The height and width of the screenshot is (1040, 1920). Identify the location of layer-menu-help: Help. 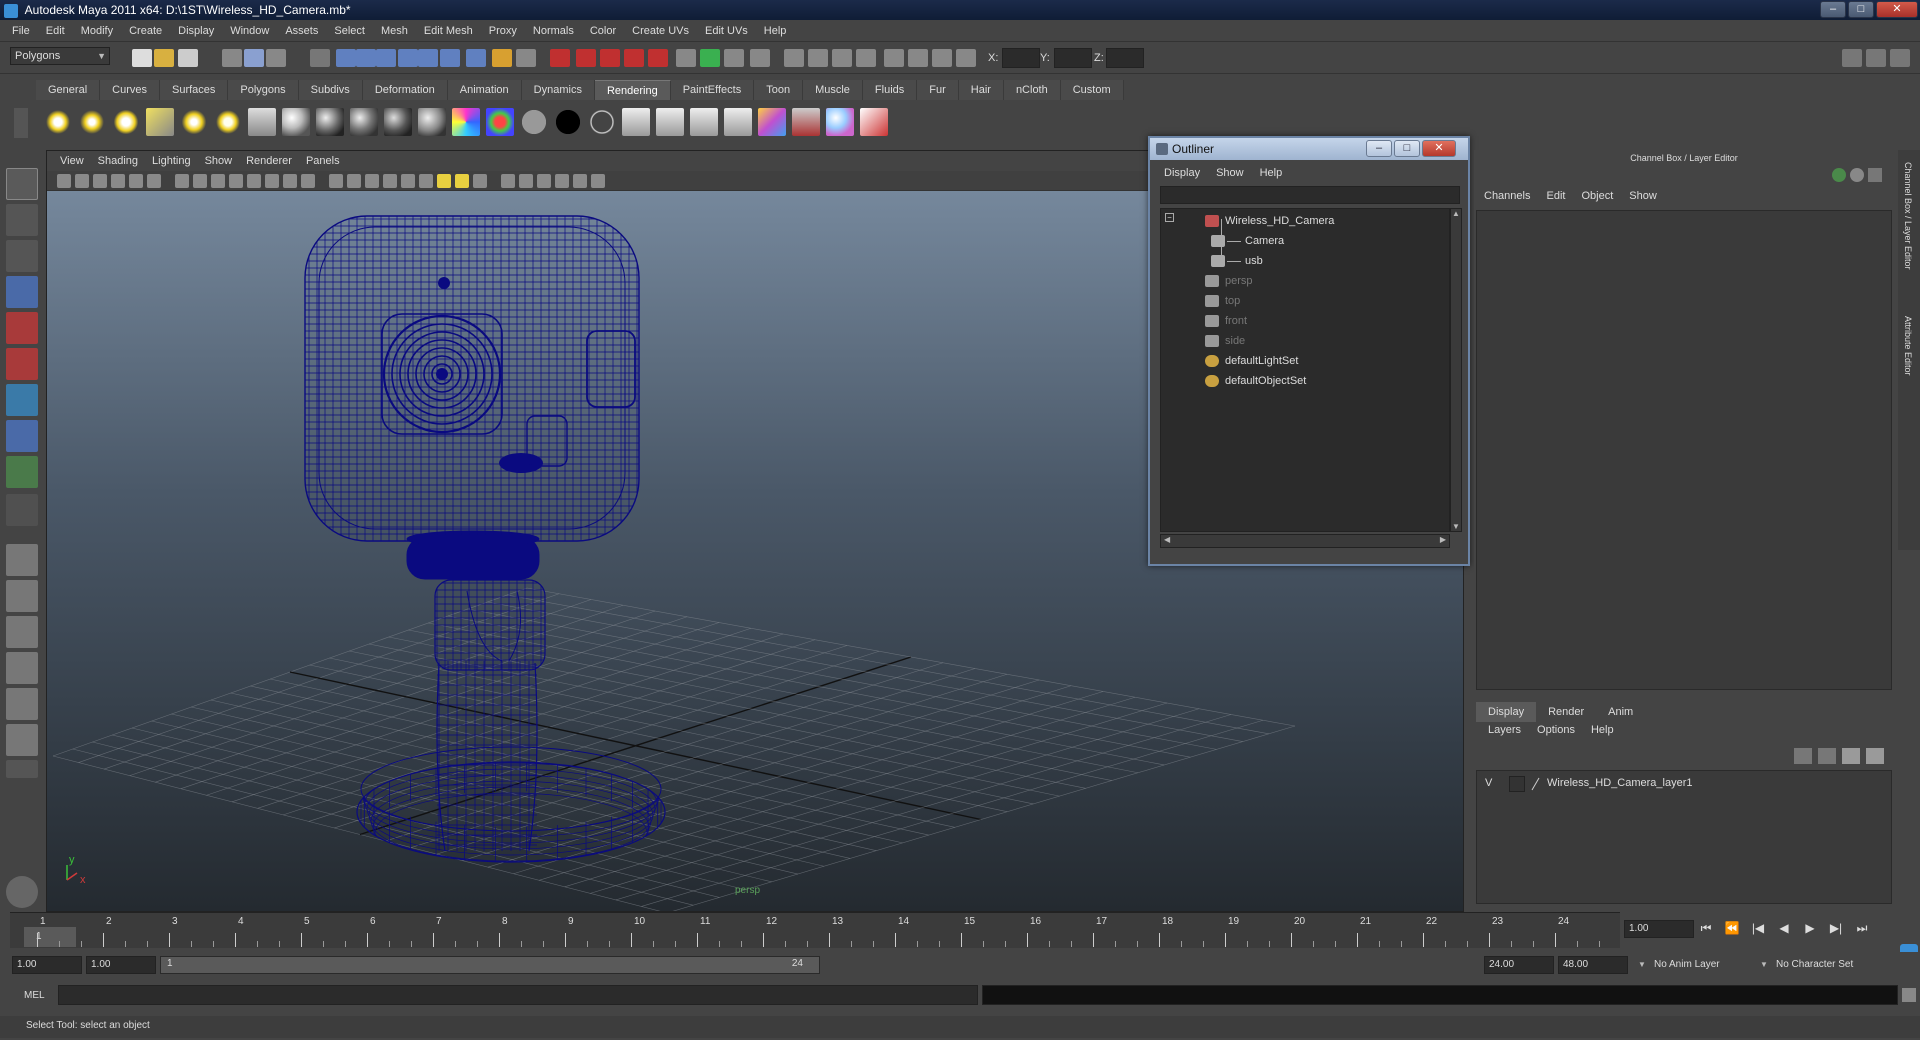
(1602, 730).